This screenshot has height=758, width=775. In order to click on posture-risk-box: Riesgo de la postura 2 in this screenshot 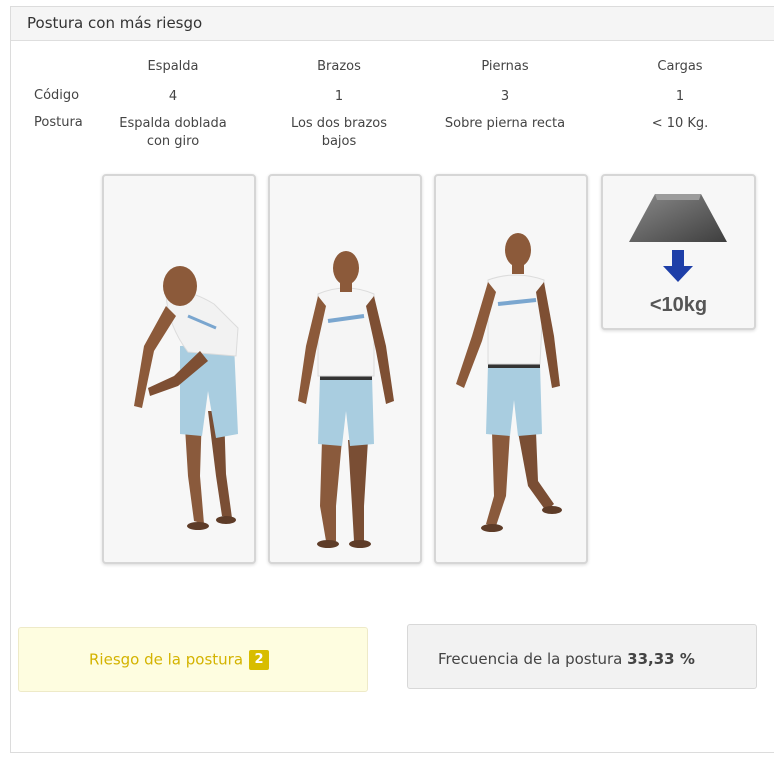, I will do `click(193, 659)`.